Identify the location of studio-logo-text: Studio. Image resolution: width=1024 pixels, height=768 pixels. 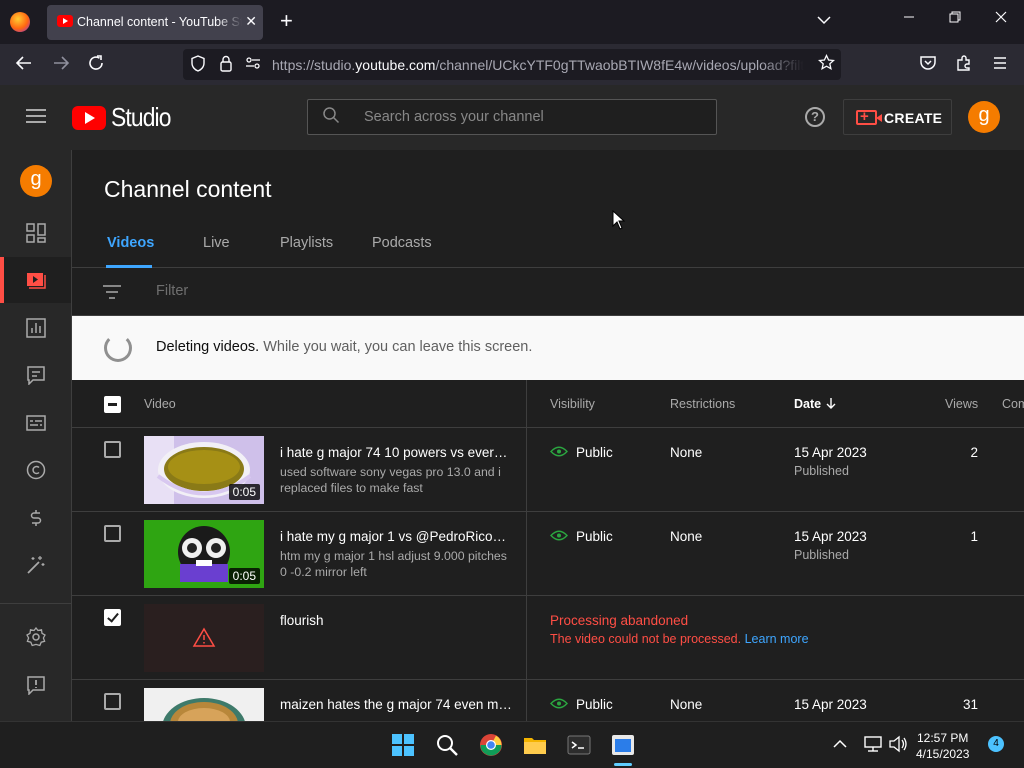
(141, 117).